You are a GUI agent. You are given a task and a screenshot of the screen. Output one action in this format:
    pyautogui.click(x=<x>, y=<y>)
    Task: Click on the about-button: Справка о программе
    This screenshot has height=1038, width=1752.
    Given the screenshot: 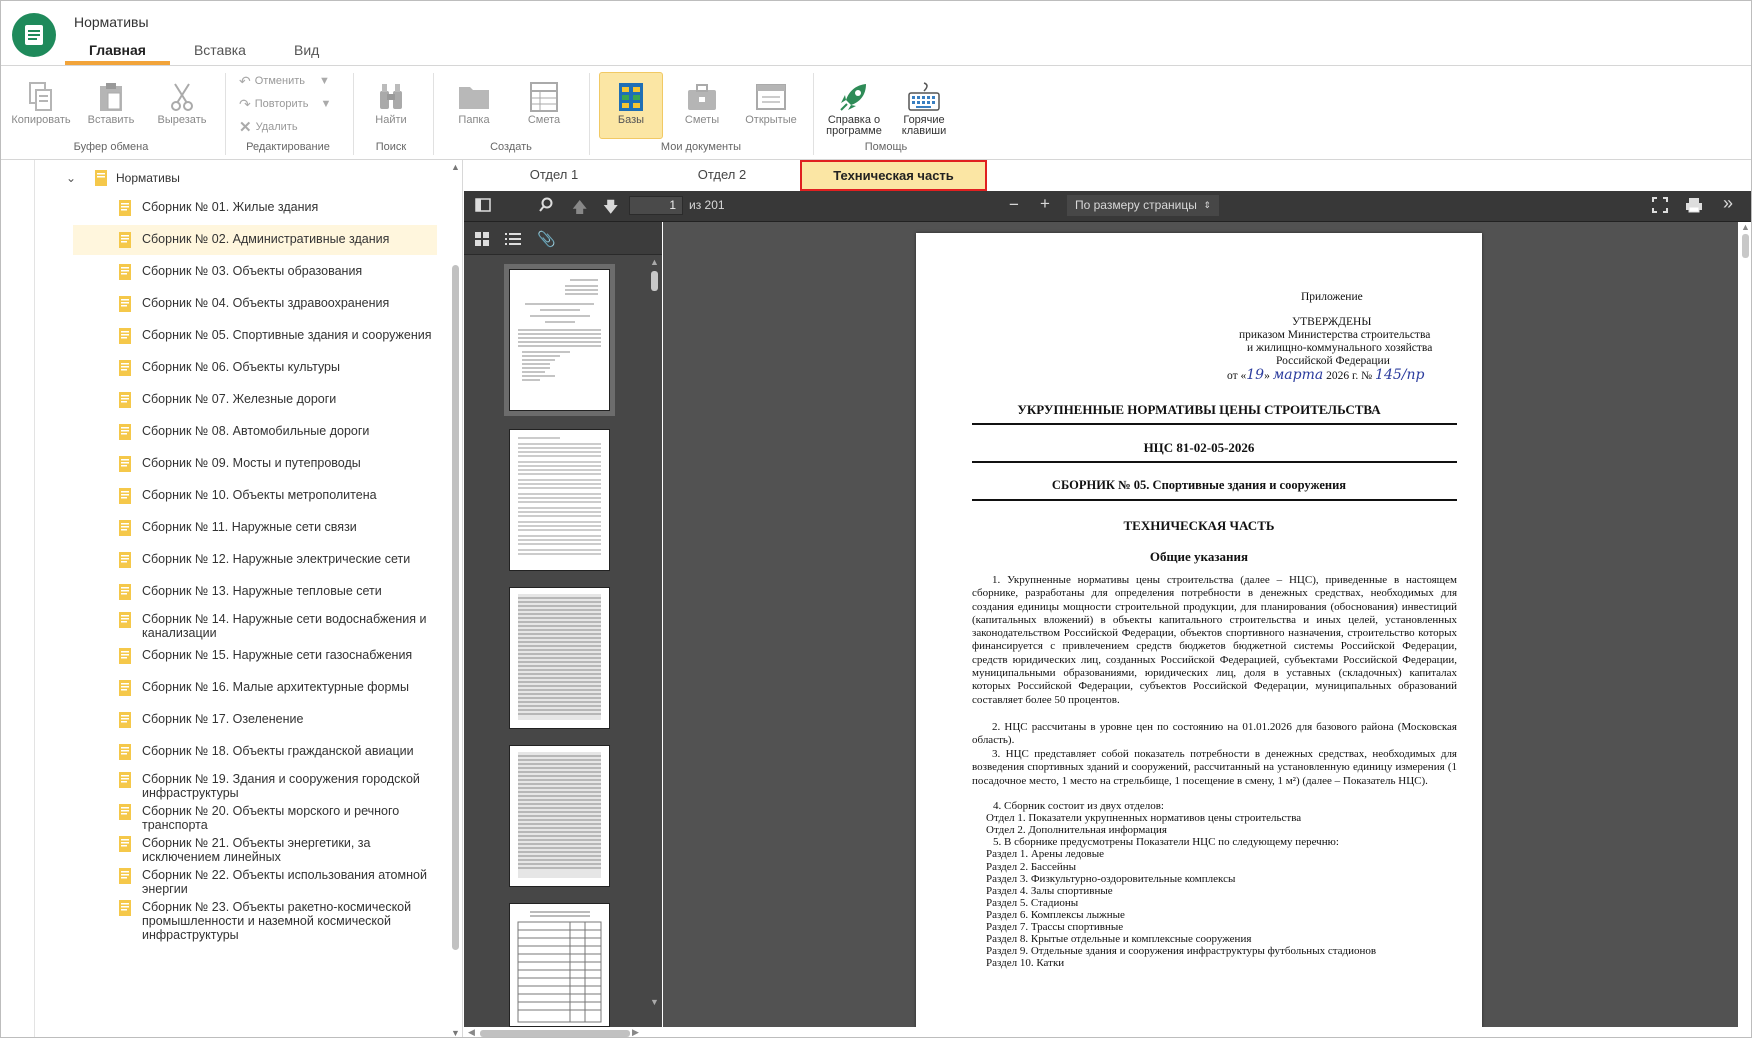 What is the action you would take?
    pyautogui.click(x=854, y=109)
    